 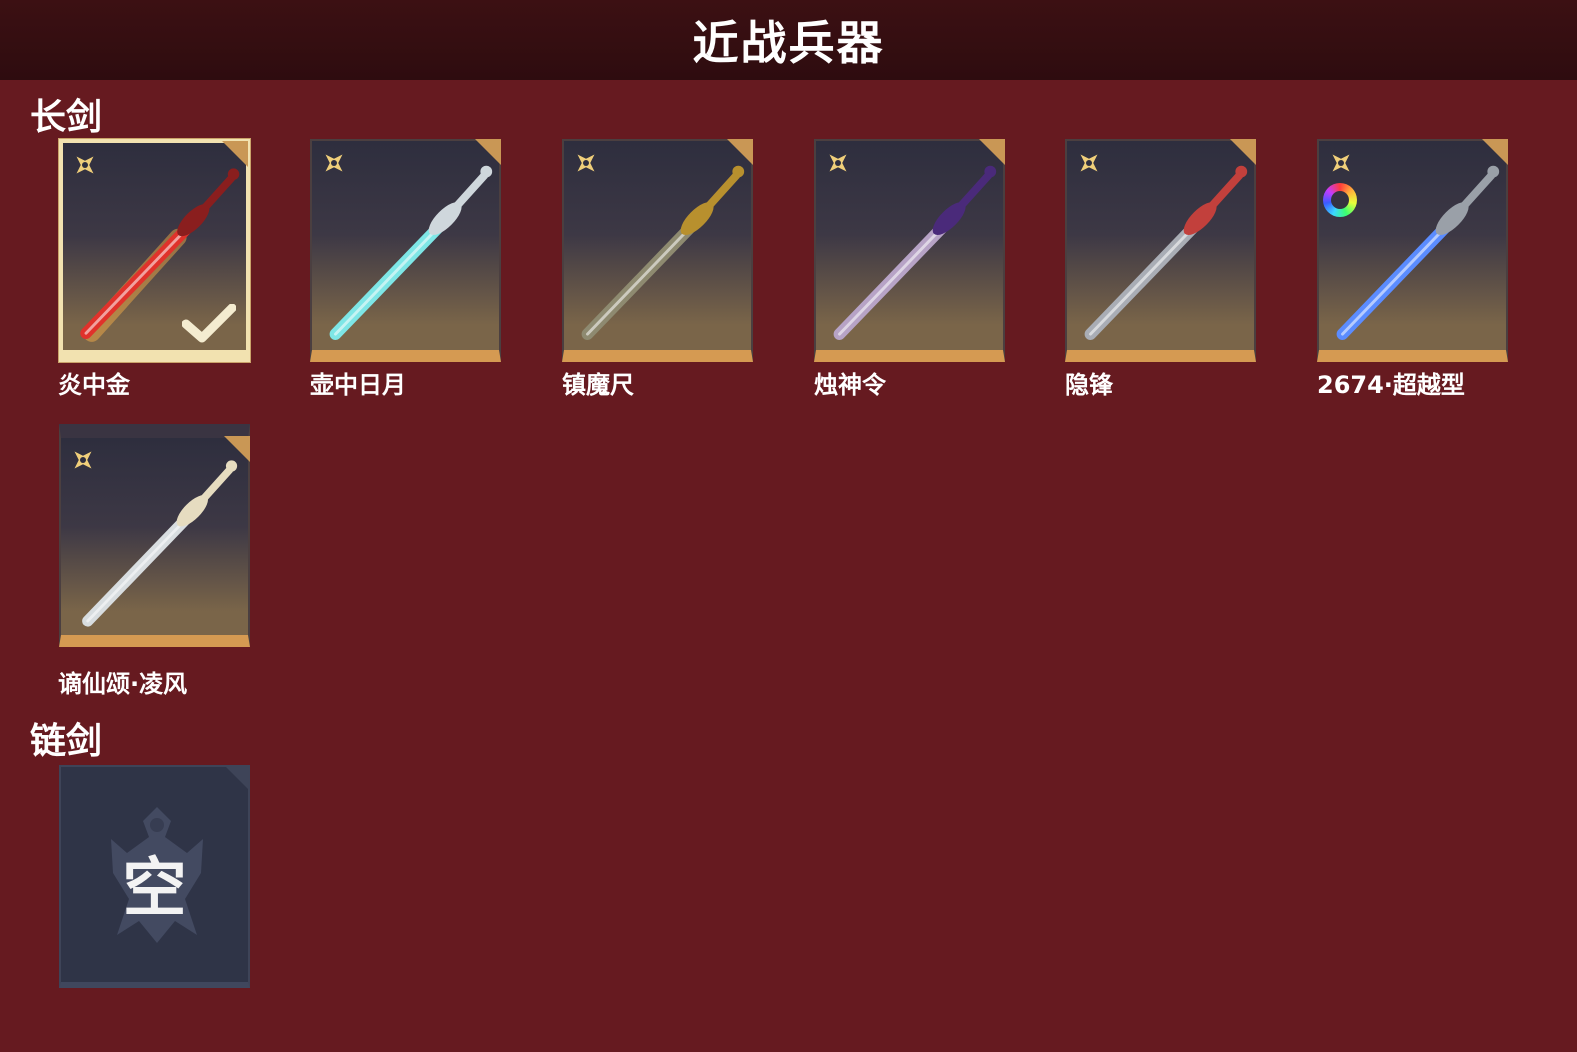 I want to click on weapon-name: 烛神令, so click(x=850, y=385).